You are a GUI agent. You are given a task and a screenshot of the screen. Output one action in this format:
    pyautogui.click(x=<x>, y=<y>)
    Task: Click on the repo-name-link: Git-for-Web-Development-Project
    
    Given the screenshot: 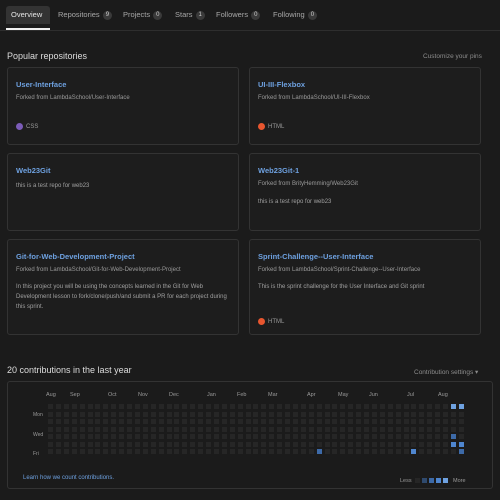 What is the action you would take?
    pyautogui.click(x=75, y=256)
    